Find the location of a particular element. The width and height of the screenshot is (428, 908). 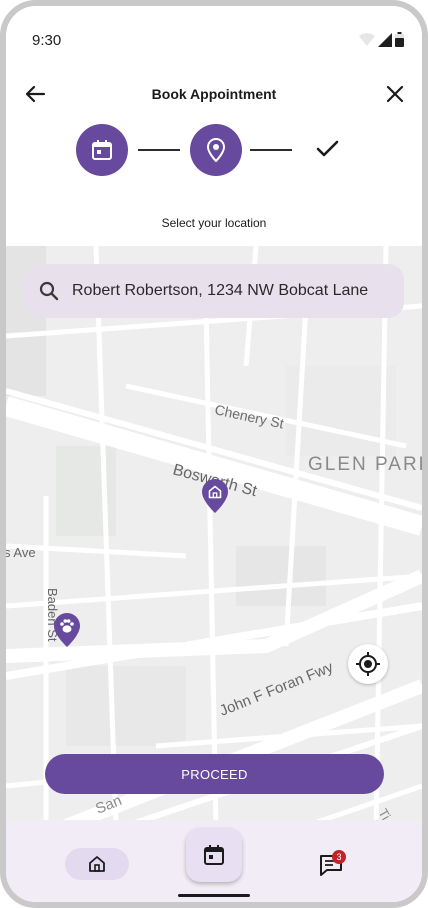

crosshair-icon is located at coordinates (368, 664).